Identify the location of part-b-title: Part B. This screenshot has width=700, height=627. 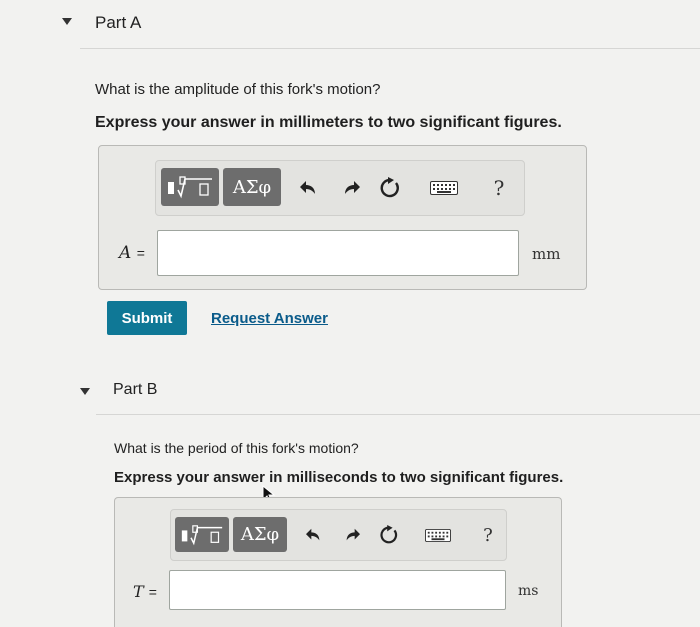
(135, 390).